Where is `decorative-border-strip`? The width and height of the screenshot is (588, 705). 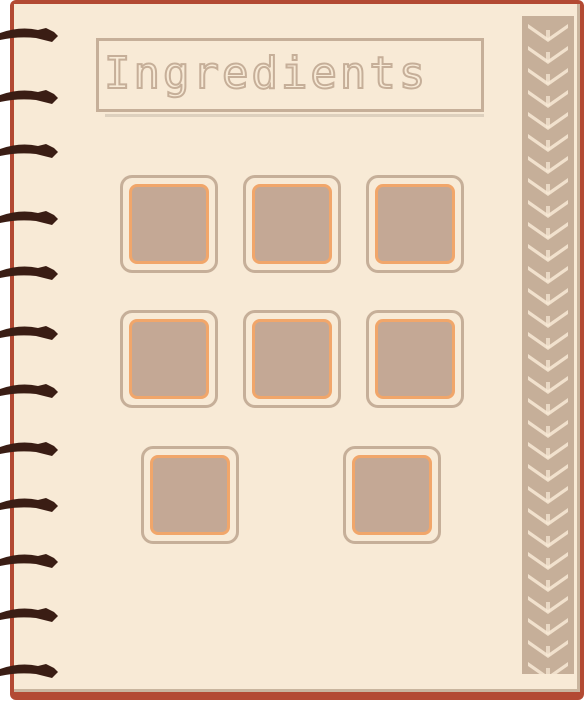 decorative-border-strip is located at coordinates (548, 345).